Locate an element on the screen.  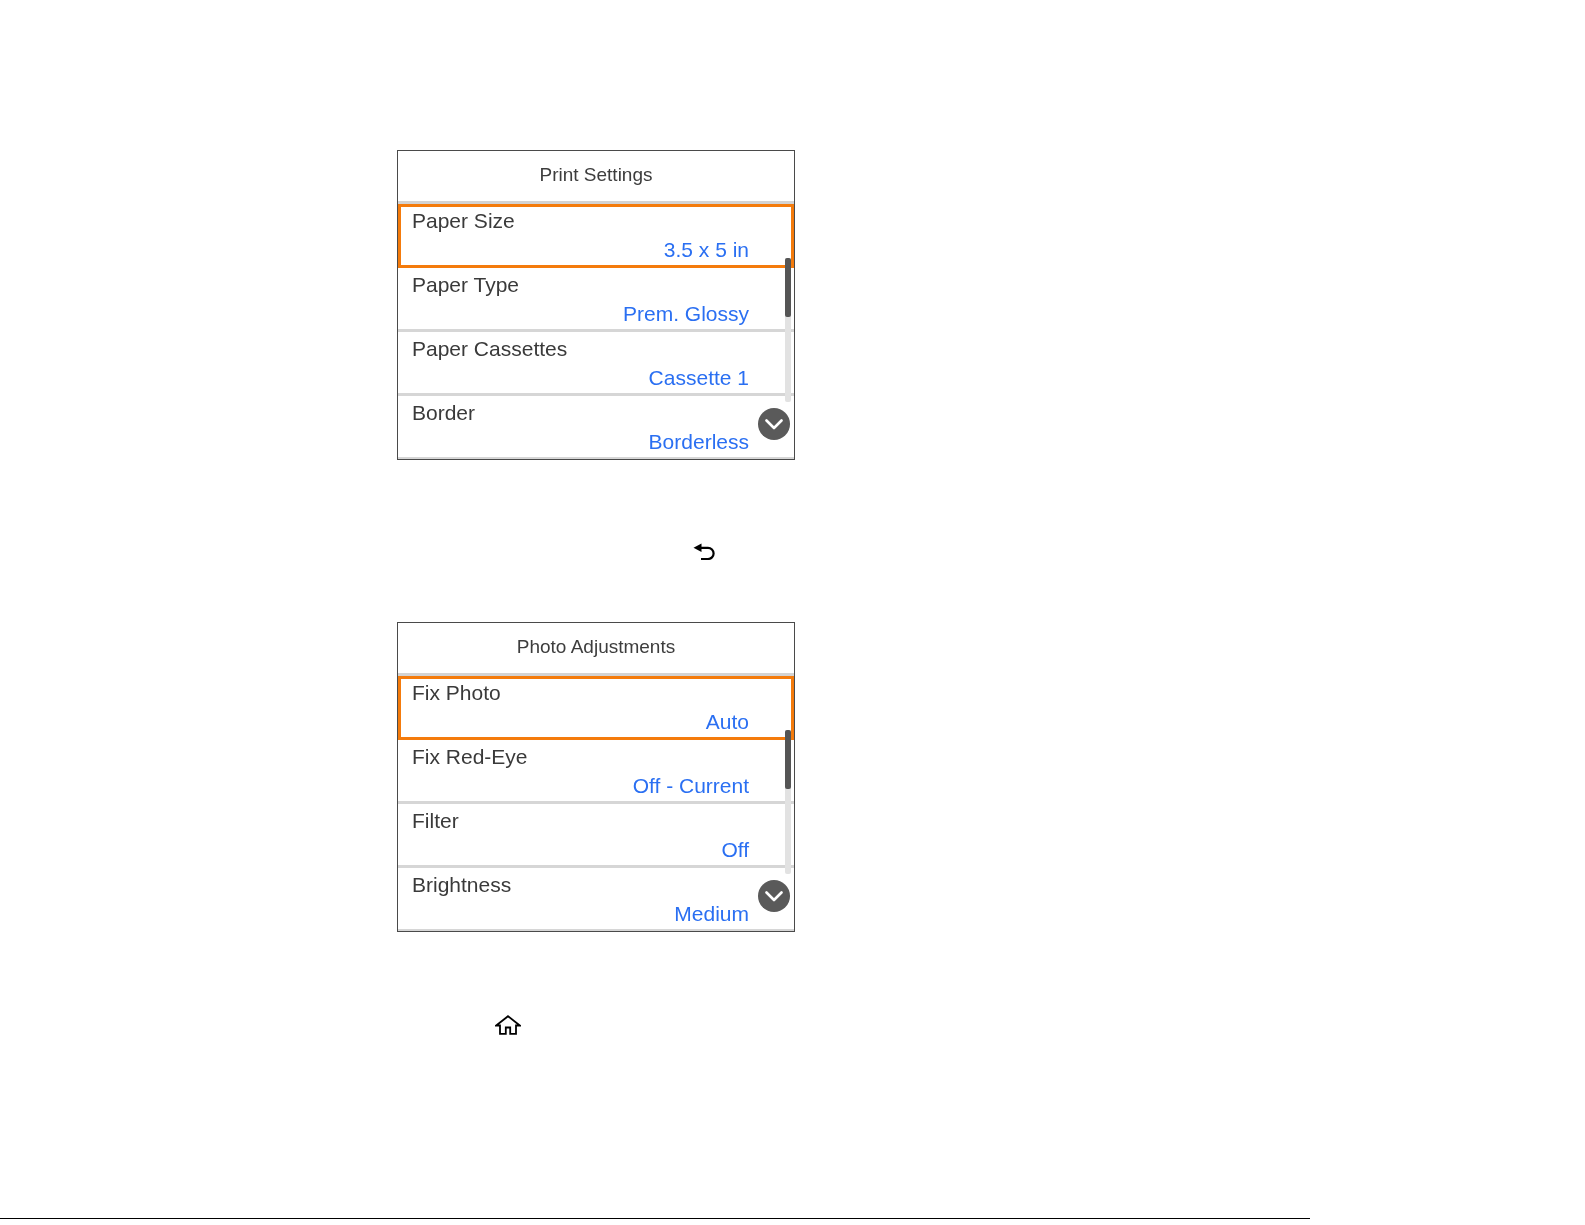
screen-title: Print Settings is located at coordinates (596, 175).